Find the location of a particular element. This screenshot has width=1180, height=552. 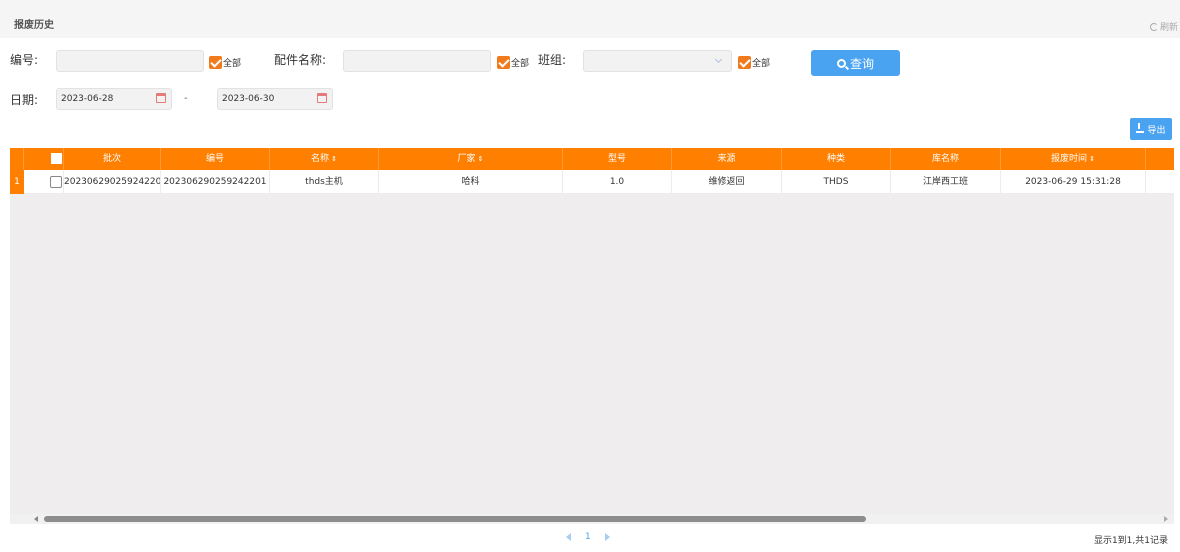

cell-scrap-time: 2023-06-29 15:31:28 is located at coordinates (1073, 182).